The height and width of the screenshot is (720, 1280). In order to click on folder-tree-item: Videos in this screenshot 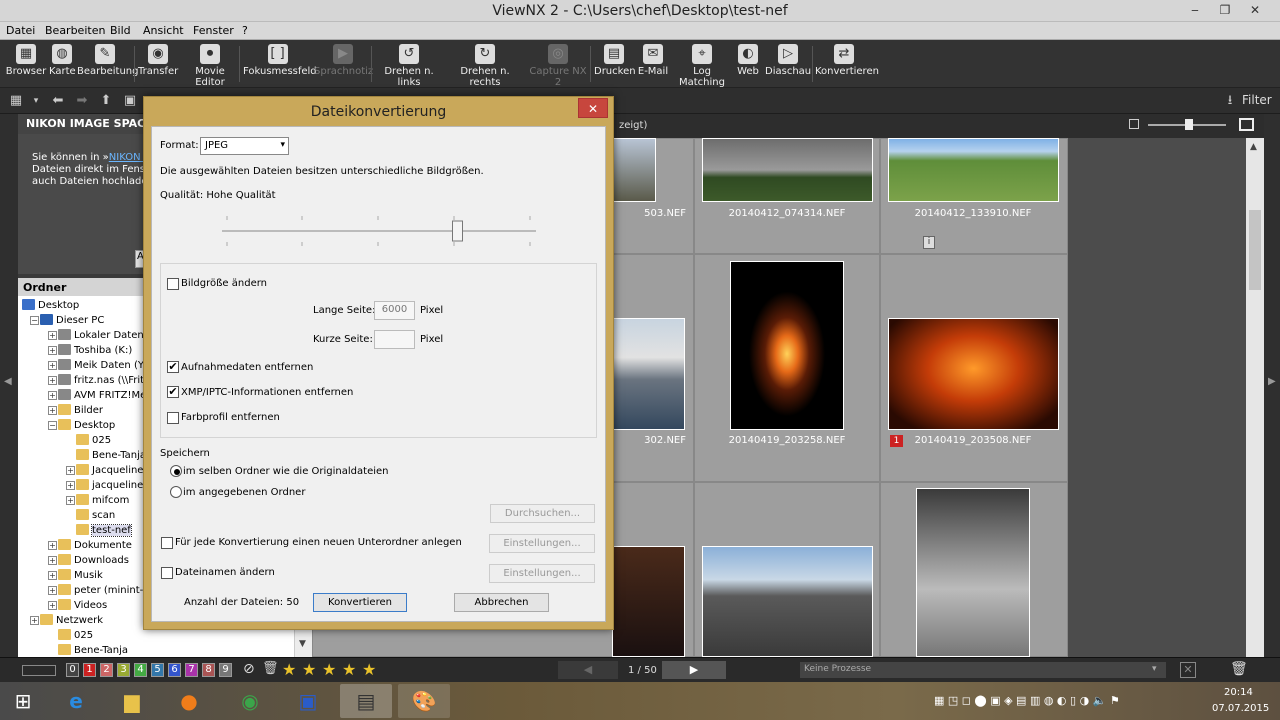, I will do `click(82, 605)`.